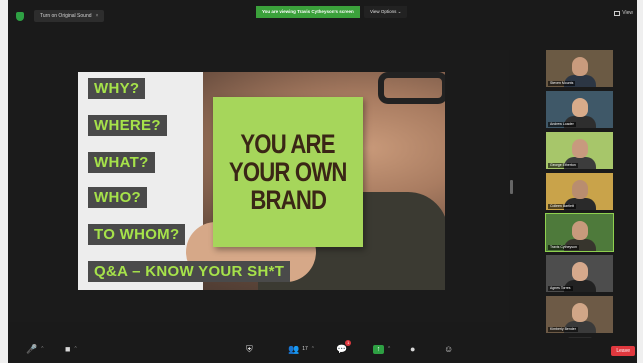 This screenshot has height=363, width=643. I want to click on gallery-view-button: View, so click(623, 13).